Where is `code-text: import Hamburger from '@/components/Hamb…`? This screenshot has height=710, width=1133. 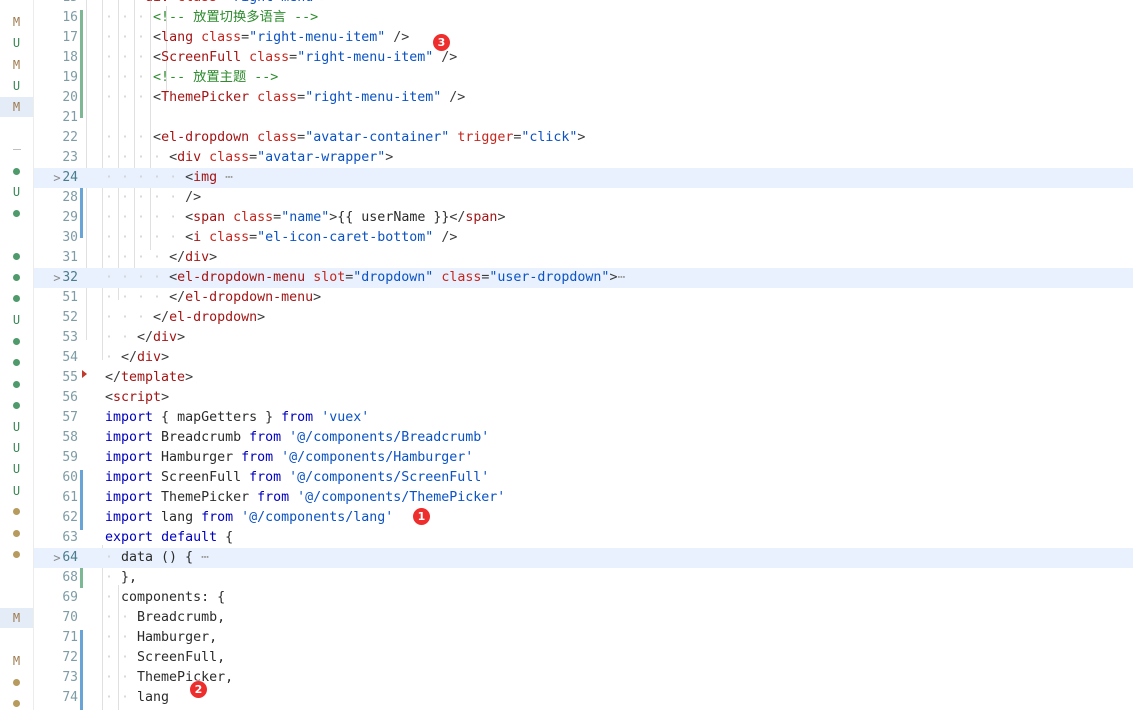
code-text: import Hamburger from '@/components/Hamb… is located at coordinates (289, 457).